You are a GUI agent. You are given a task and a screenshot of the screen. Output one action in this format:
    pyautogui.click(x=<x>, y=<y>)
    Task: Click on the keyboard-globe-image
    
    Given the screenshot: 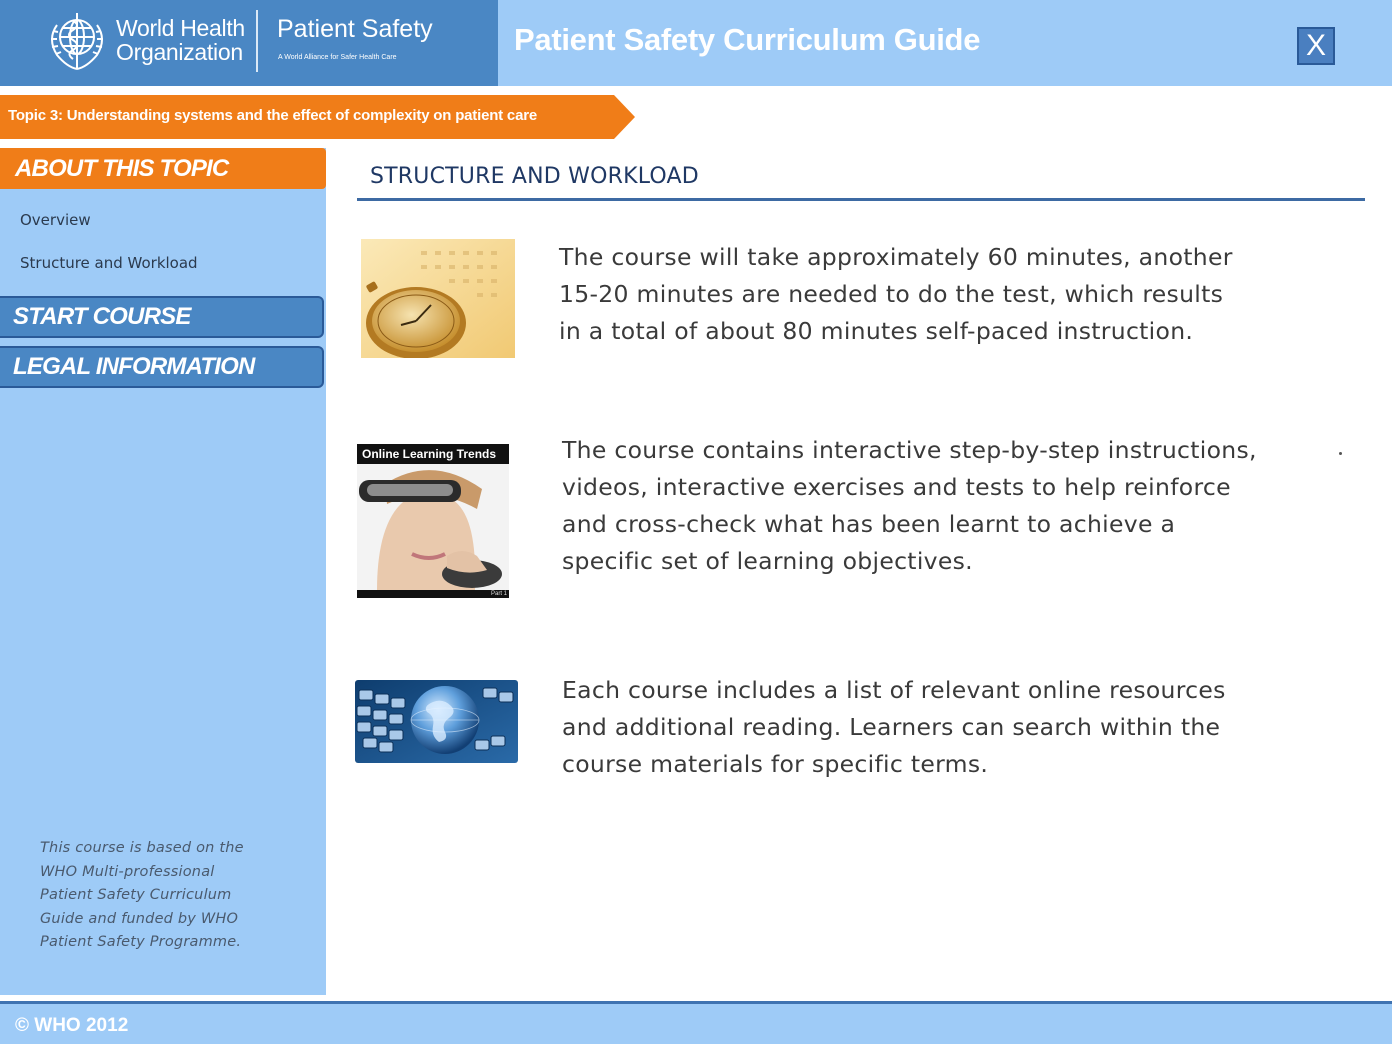 What is the action you would take?
    pyautogui.click(x=436, y=721)
    